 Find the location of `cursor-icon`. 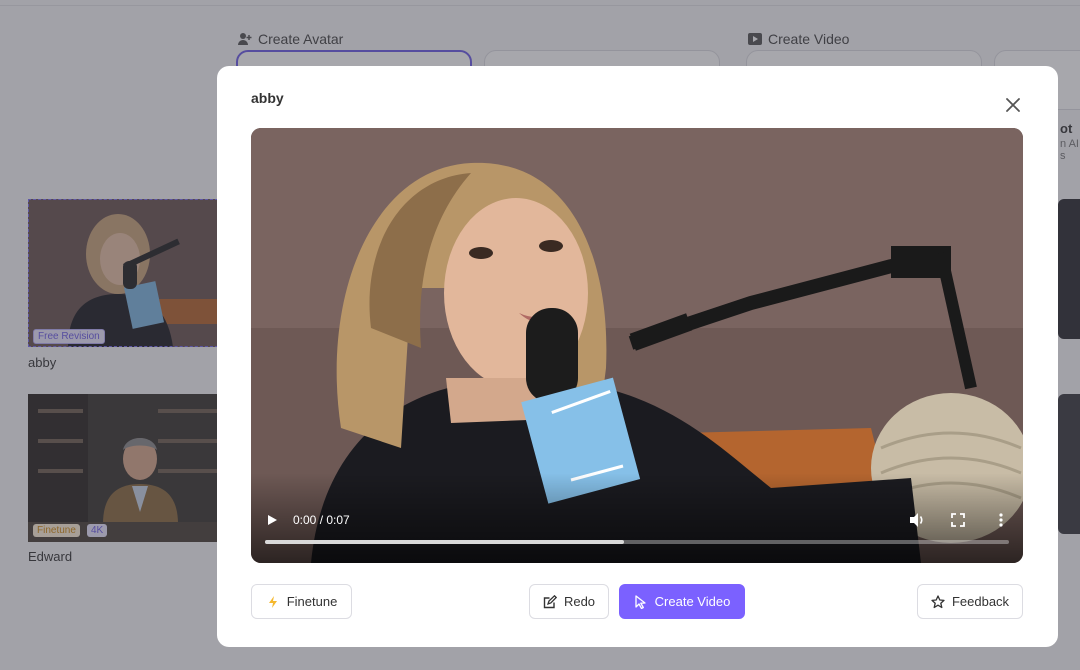

cursor-icon is located at coordinates (640, 601).